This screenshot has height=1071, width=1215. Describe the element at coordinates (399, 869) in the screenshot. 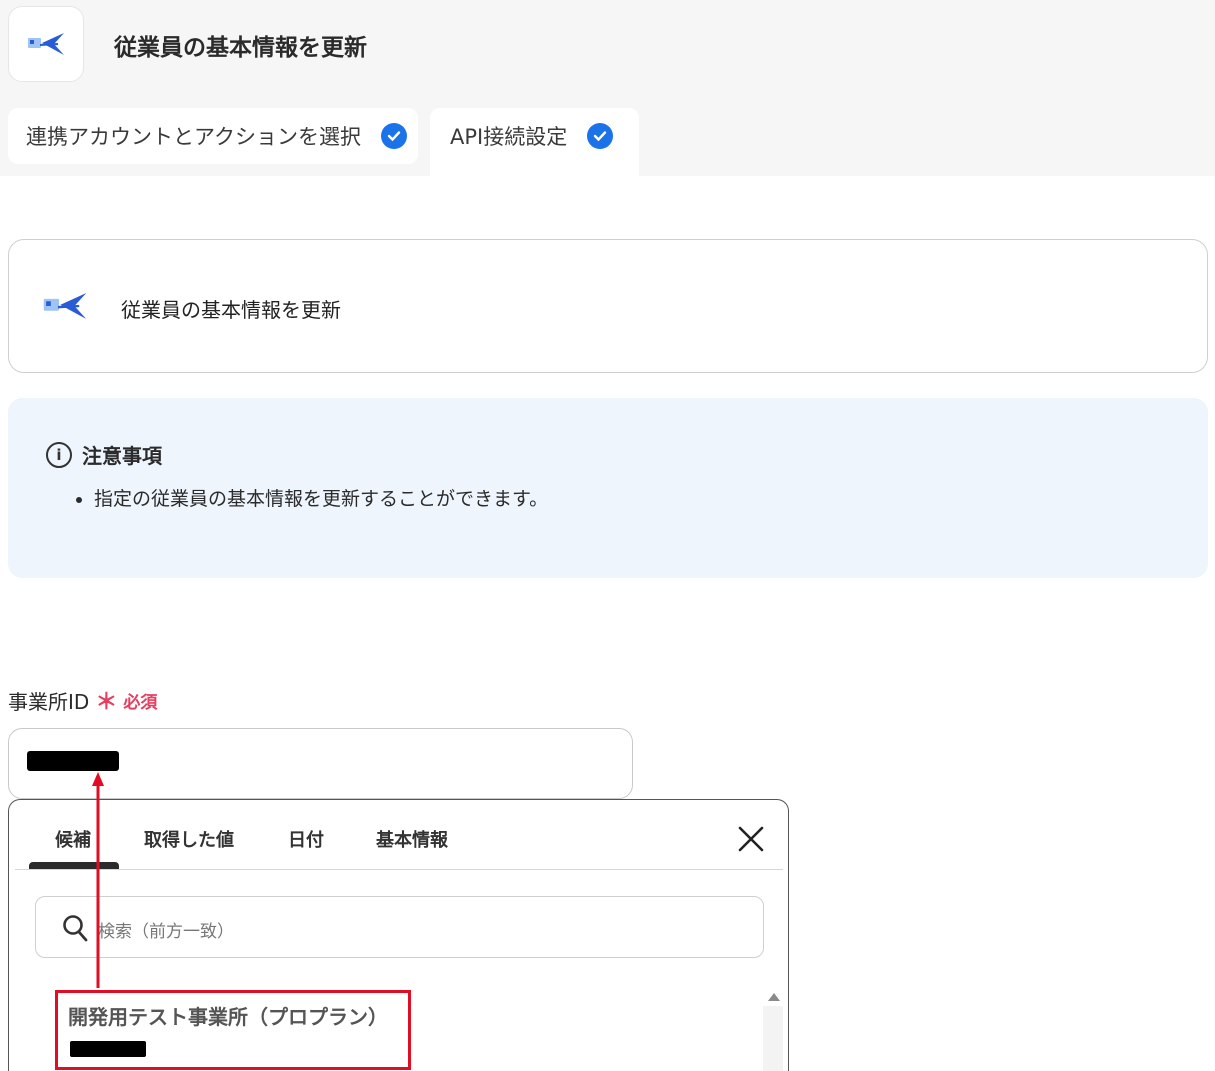

I see `dropdown-divider` at that location.